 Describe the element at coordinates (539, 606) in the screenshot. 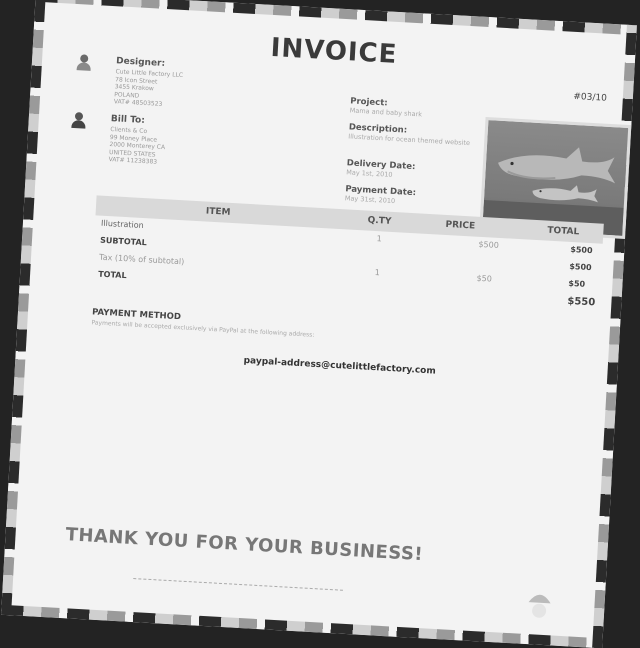

I see `corner-decoration` at that location.